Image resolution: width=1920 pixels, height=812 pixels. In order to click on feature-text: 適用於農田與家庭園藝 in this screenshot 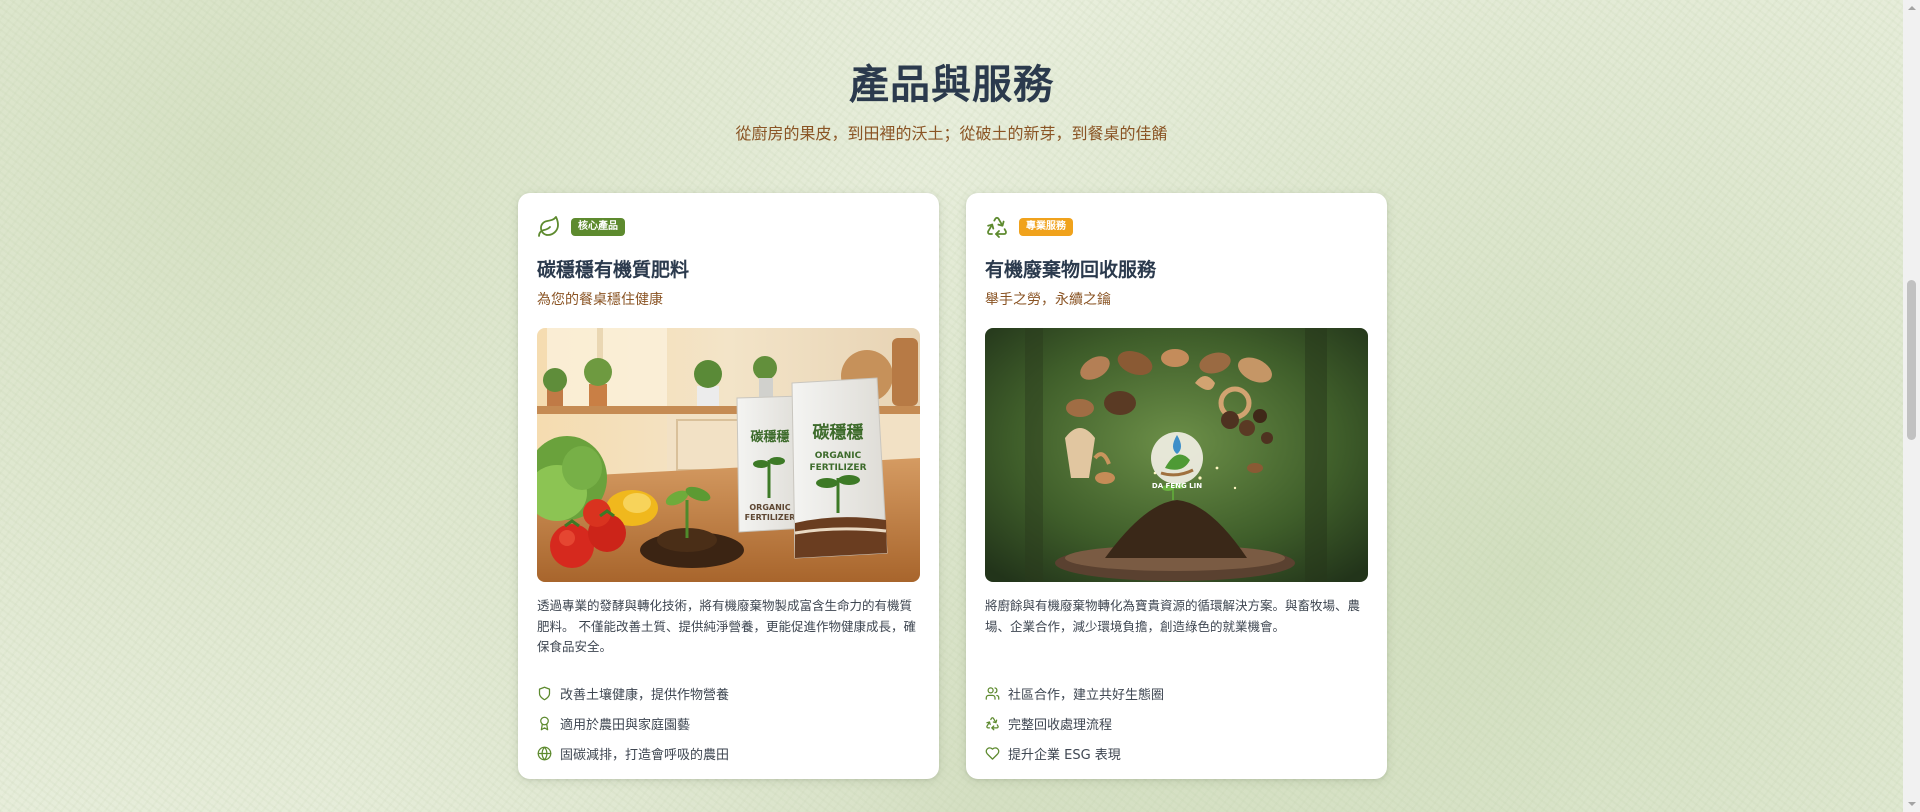, I will do `click(625, 725)`.